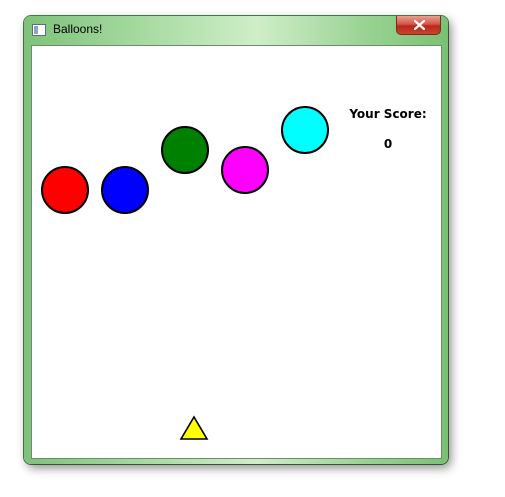  Describe the element at coordinates (388, 114) in the screenshot. I see `score-label: Your Score:` at that location.